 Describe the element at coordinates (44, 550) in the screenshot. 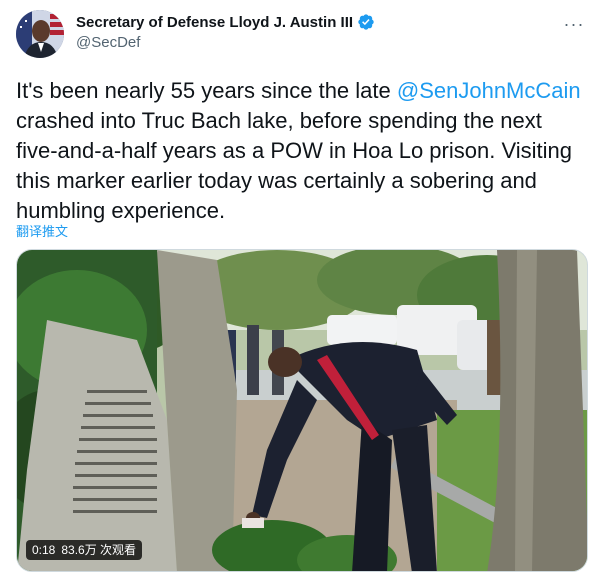

I see `video-duration: 0:18` at that location.